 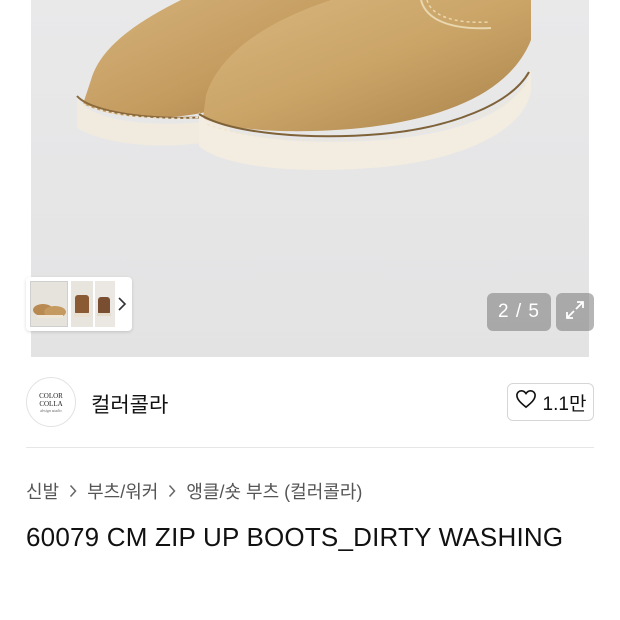 What do you see at coordinates (42, 491) in the screenshot?
I see `breadcrumb-item-1: 신발` at bounding box center [42, 491].